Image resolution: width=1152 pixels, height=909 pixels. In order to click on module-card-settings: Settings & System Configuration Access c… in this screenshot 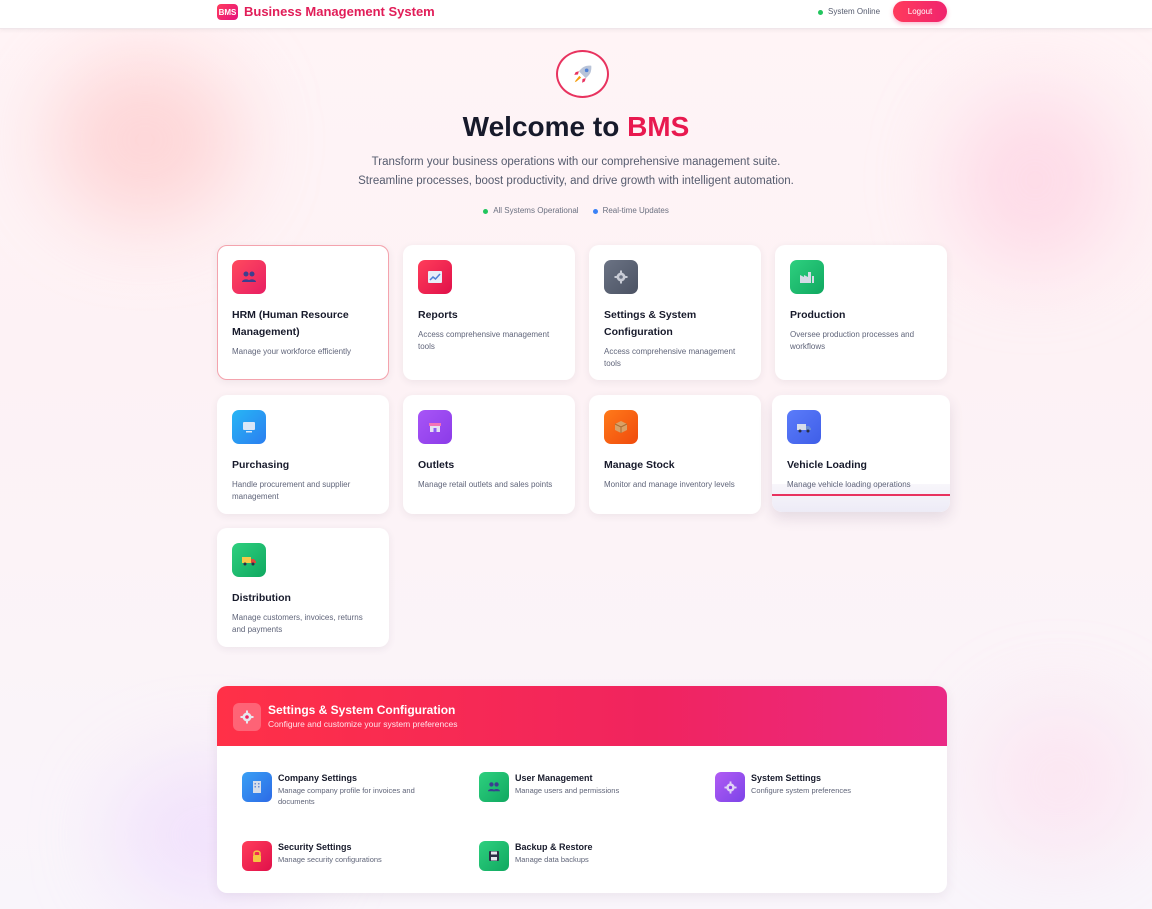, I will do `click(675, 312)`.